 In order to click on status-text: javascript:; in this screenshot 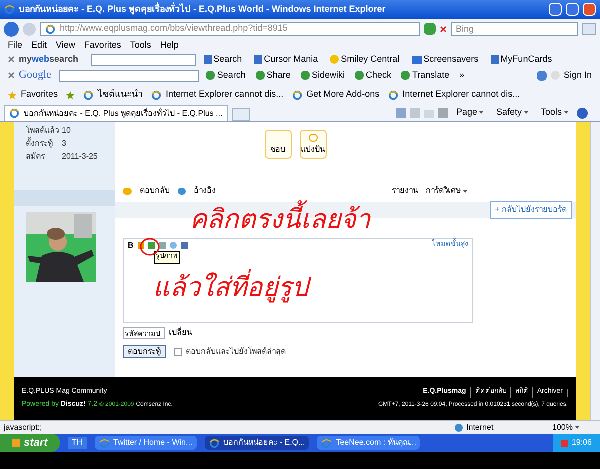, I will do `click(24, 428)`.